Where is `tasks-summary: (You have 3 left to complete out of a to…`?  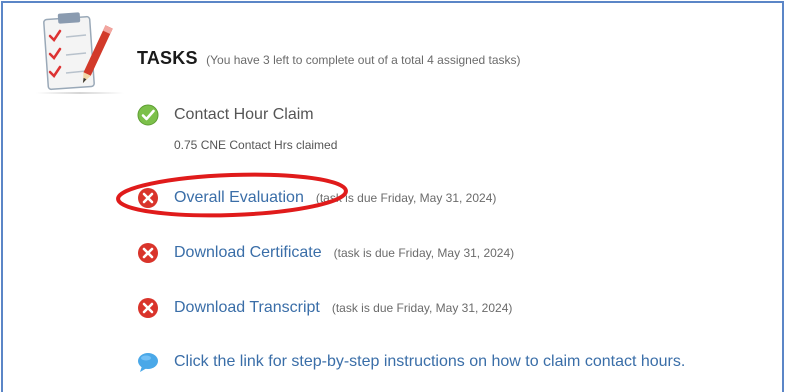
tasks-summary: (You have 3 left to complete out of a to… is located at coordinates (363, 60).